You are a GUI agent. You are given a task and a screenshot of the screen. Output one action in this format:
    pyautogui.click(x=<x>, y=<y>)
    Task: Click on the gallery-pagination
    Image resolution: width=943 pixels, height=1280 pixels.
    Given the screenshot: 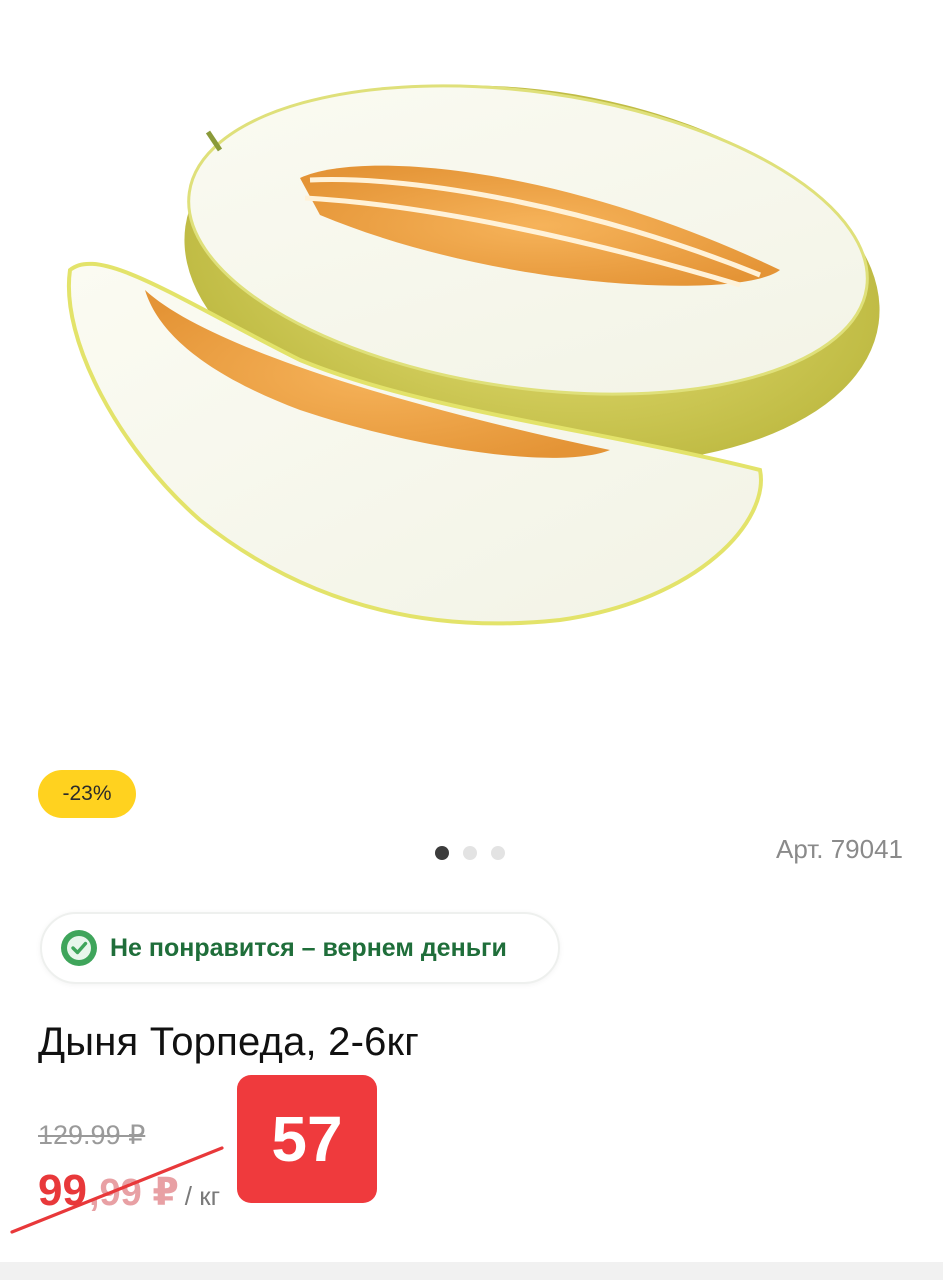 What is the action you would take?
    pyautogui.click(x=470, y=853)
    